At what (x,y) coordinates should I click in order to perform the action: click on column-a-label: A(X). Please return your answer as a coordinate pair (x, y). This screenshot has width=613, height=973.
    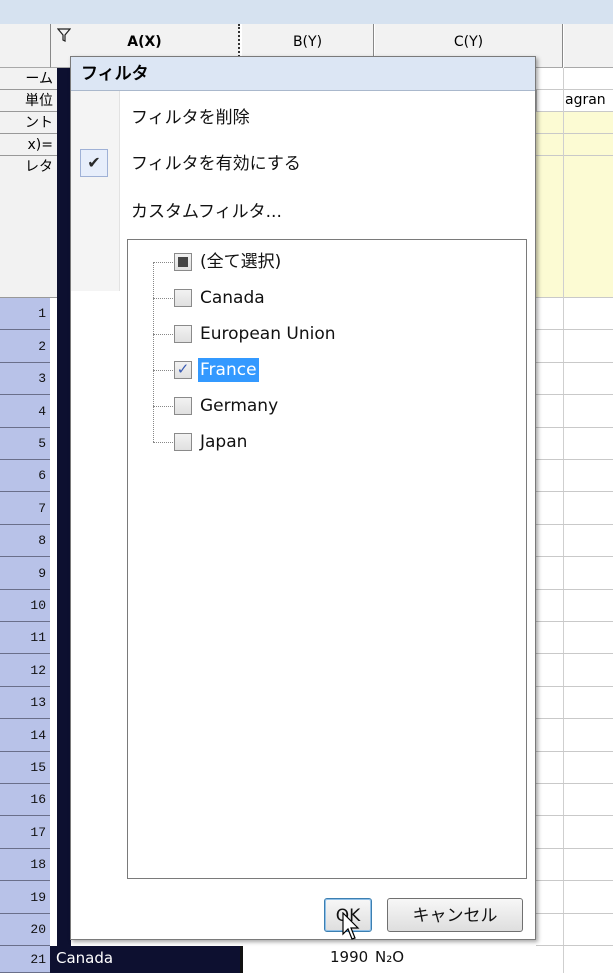
    Looking at the image, I should click on (144, 42).